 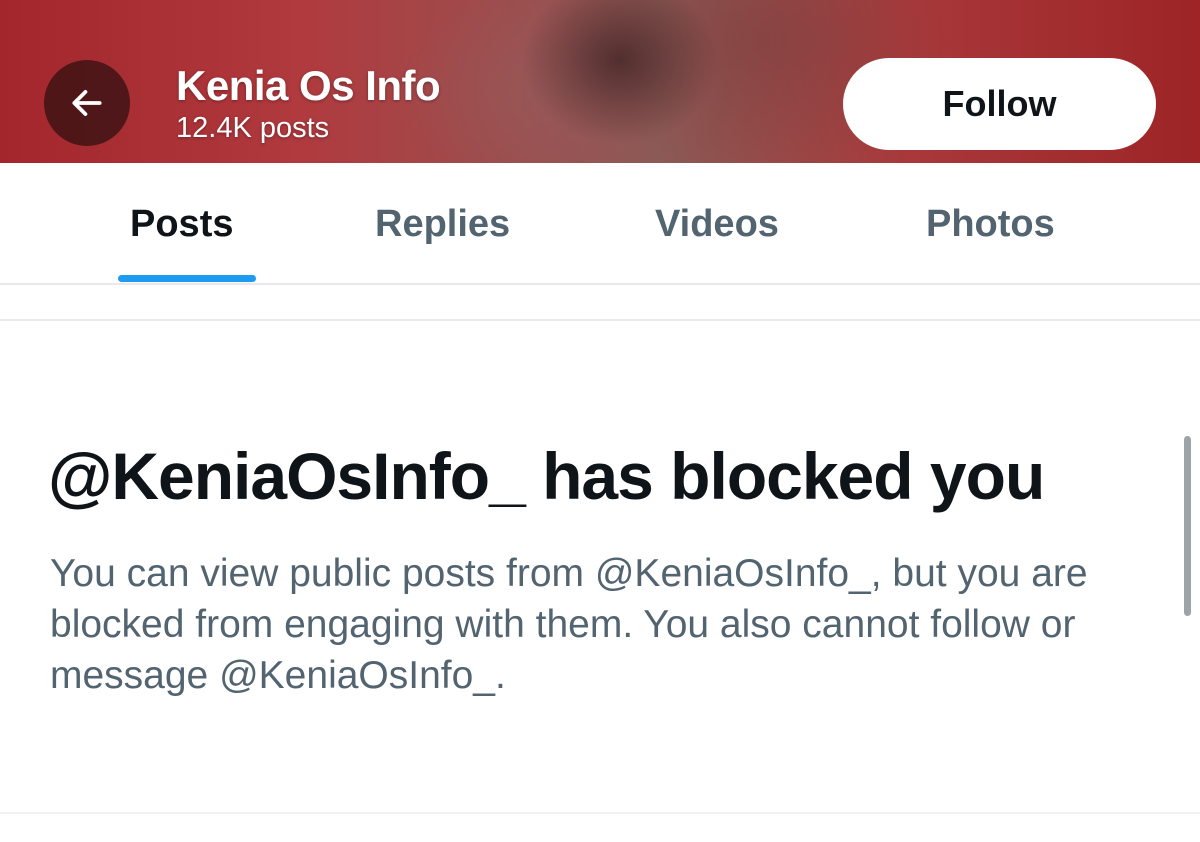 What do you see at coordinates (717, 224) in the screenshot?
I see `tab-videos: Videos` at bounding box center [717, 224].